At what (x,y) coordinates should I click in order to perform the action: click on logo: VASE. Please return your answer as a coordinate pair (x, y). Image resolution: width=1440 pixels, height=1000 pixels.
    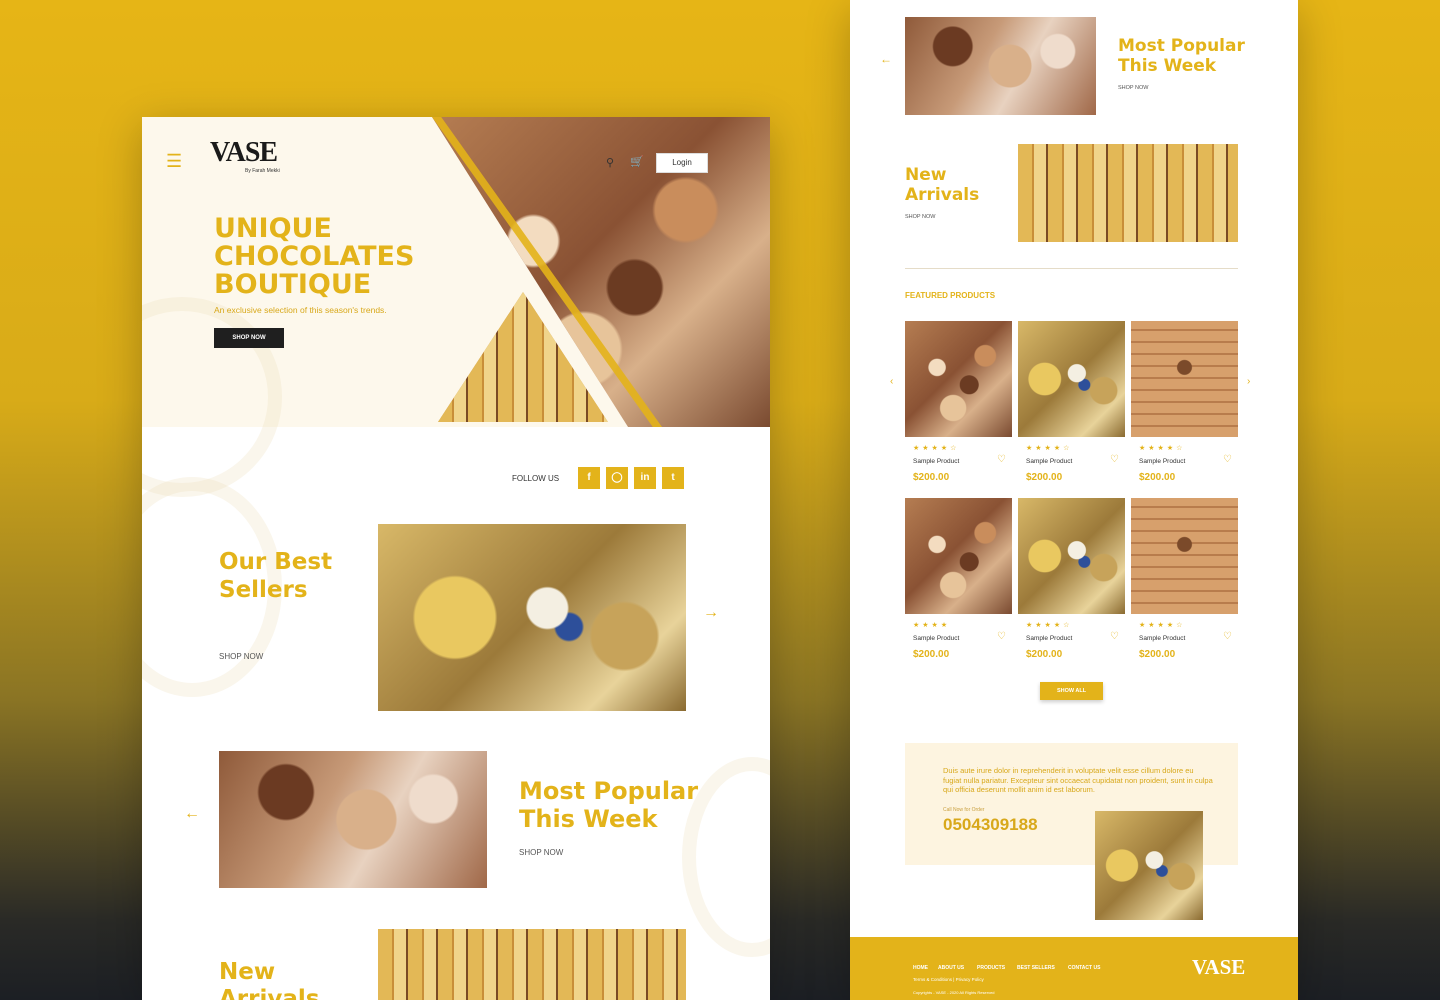
    Looking at the image, I should click on (244, 153).